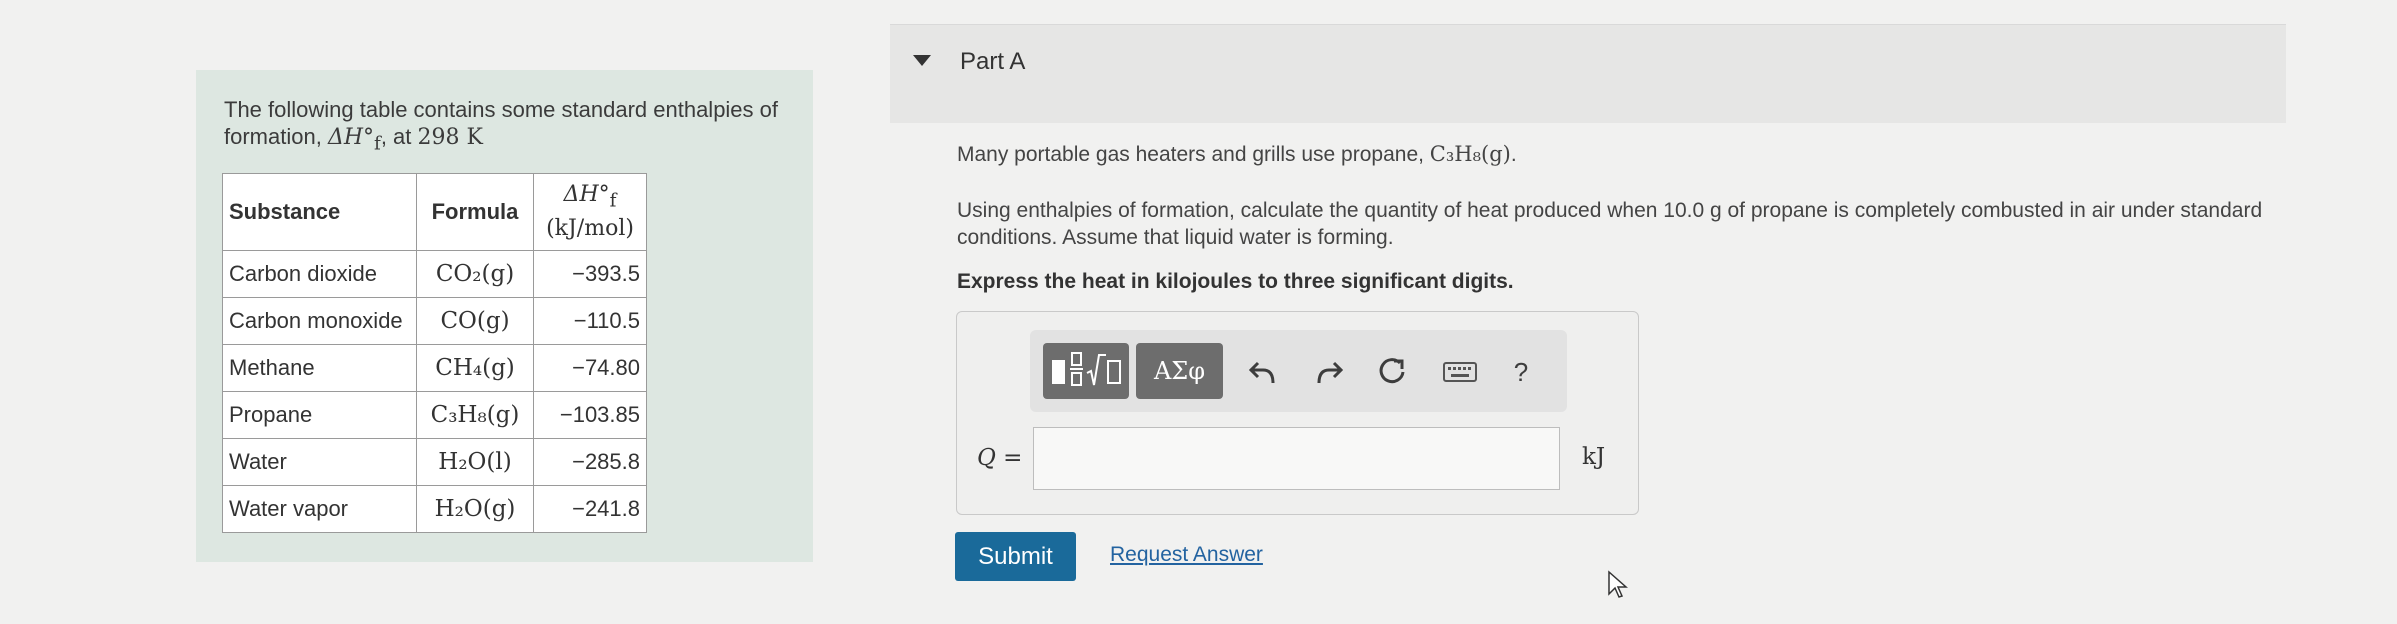 This screenshot has width=2397, height=624. Describe the element at coordinates (613, 201) in the screenshot. I see `header-enthalpy-sub: f` at that location.